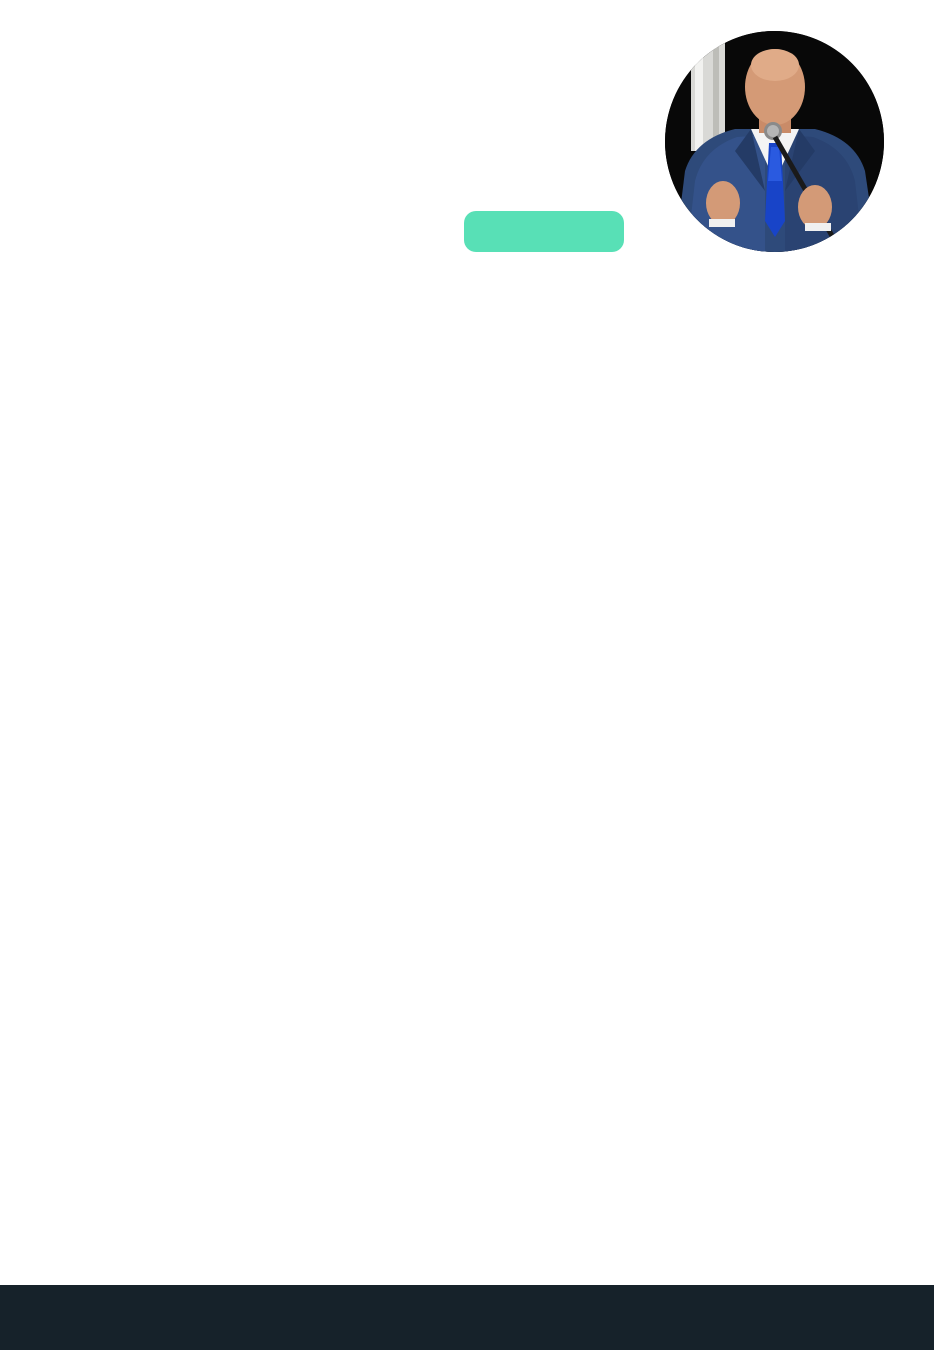 The width and height of the screenshot is (934, 1350). I want to click on cta-button, so click(544, 231).